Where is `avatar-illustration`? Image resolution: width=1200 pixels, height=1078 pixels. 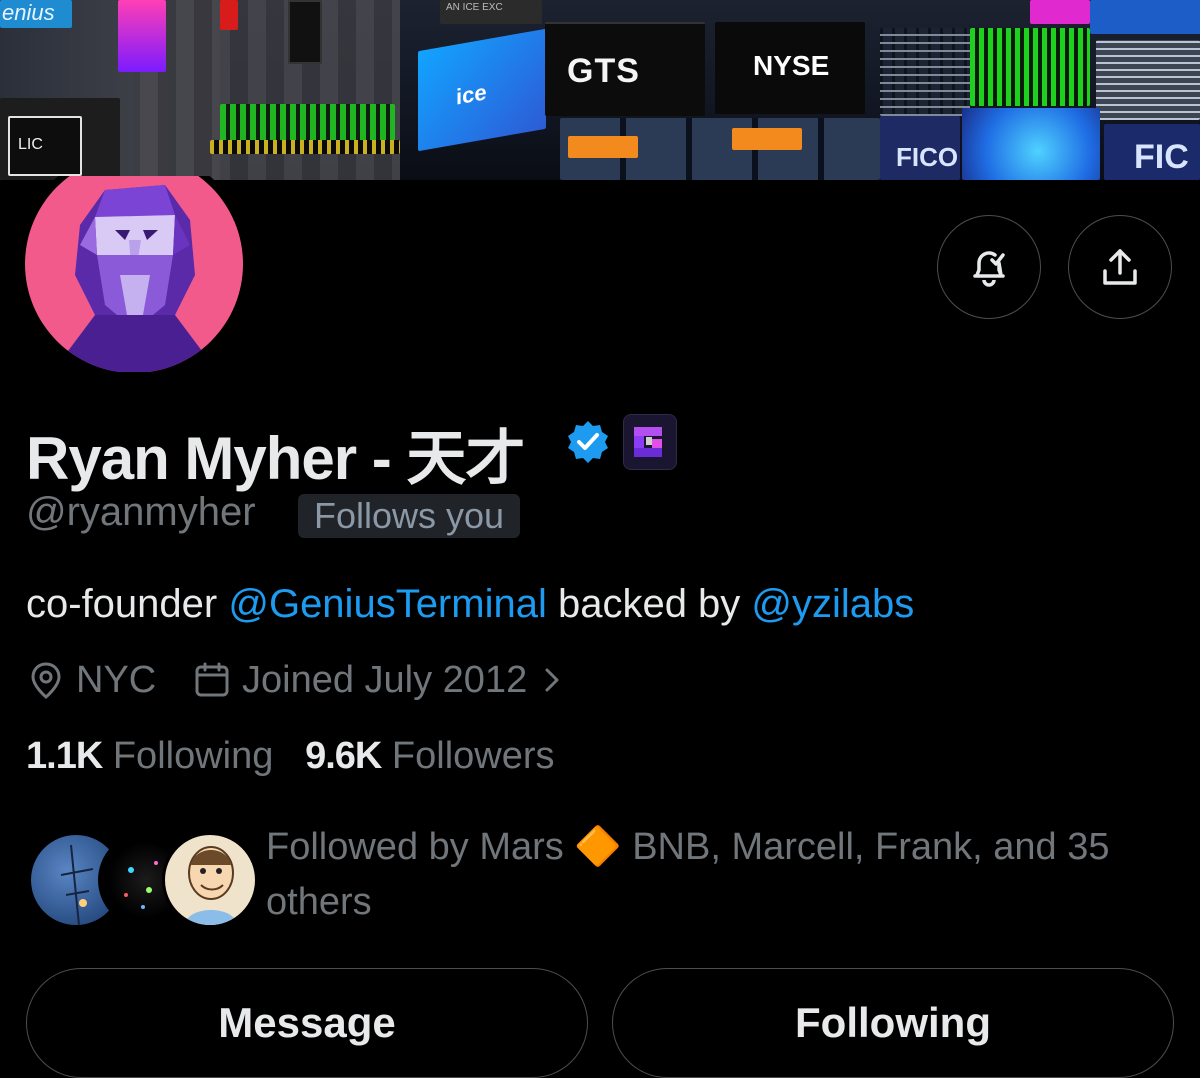
avatar-illustration is located at coordinates (135, 278).